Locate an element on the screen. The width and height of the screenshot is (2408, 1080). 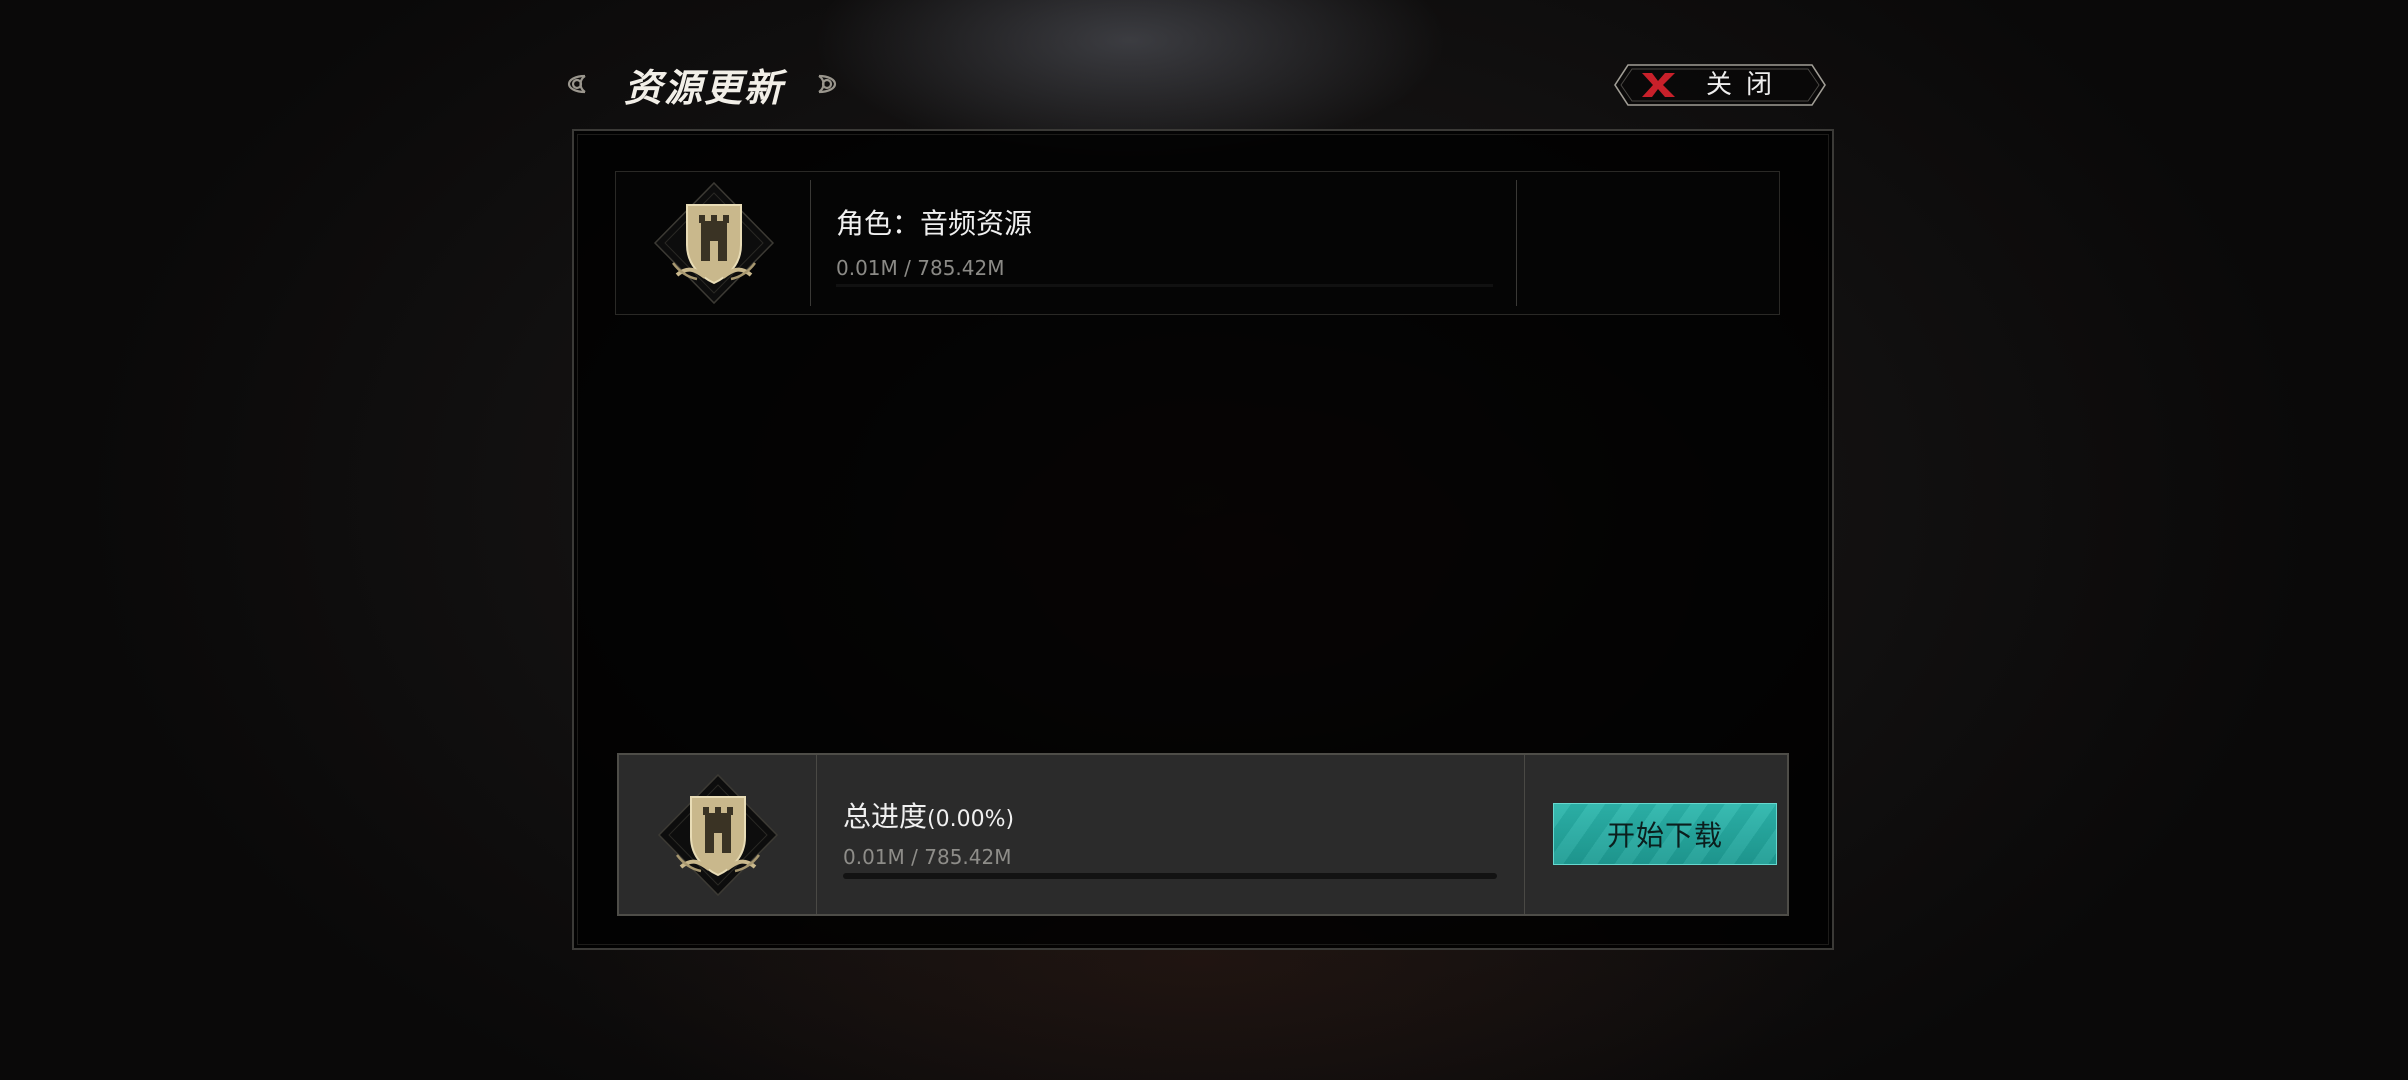
total-progress-label: 总进度 is located at coordinates (885, 816).